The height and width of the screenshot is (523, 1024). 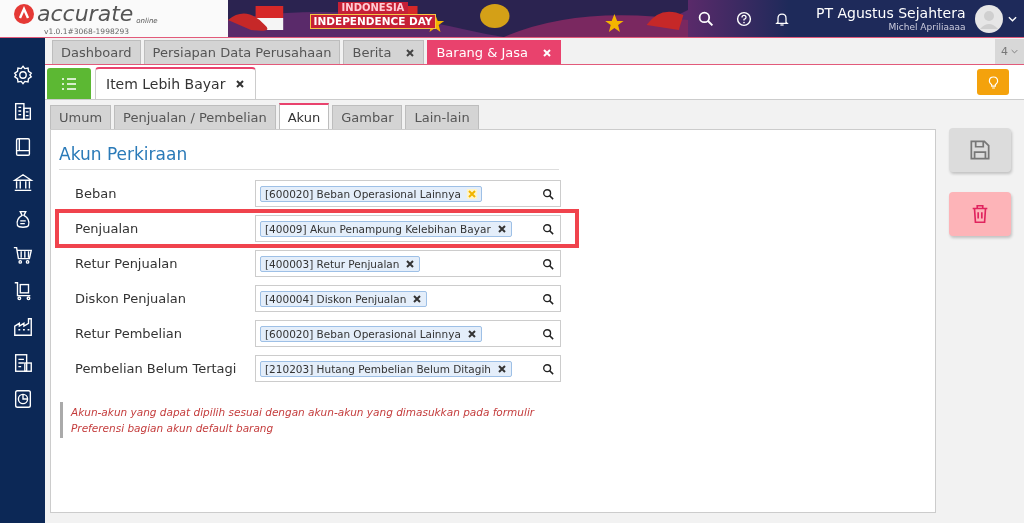 I want to click on list-icon, so click(x=69, y=83).